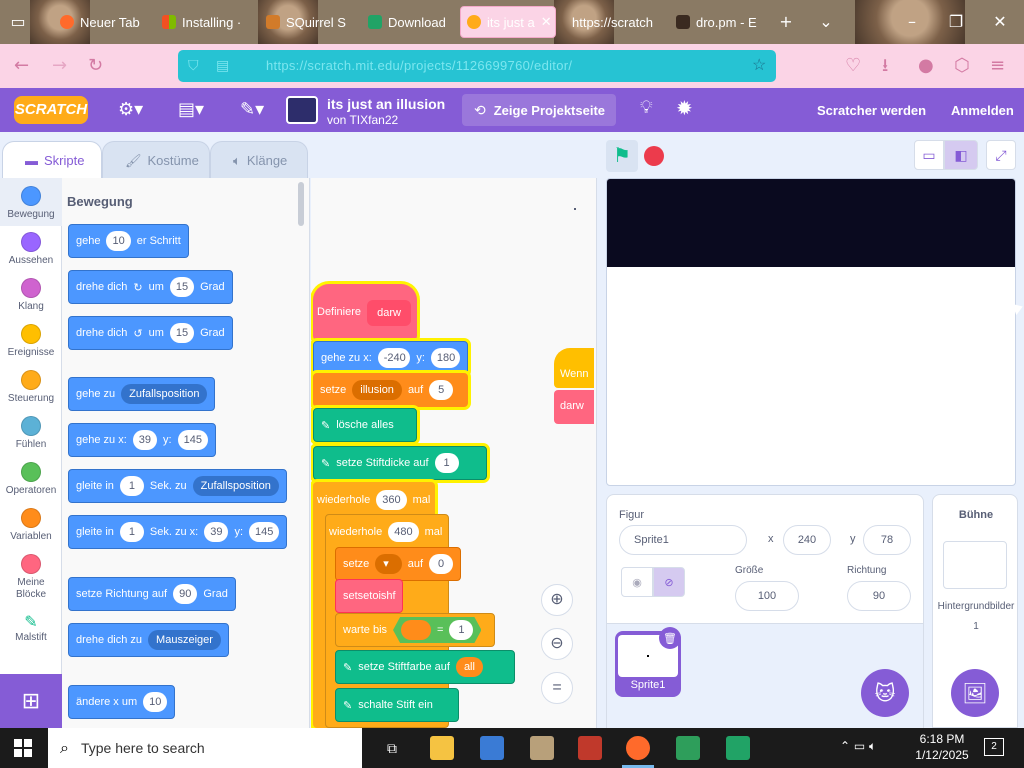  Describe the element at coordinates (508, 22) in the screenshot. I see `browser-tab-active: its just a ✕` at that location.